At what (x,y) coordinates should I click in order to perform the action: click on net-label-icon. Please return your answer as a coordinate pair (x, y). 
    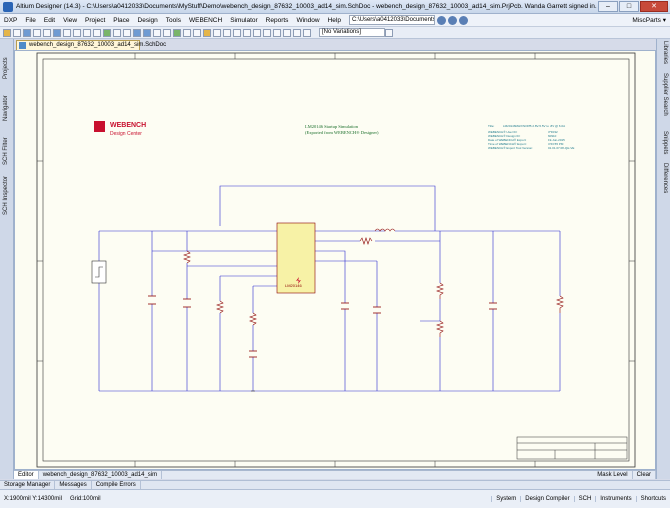
    Looking at the image, I should click on (197, 32).